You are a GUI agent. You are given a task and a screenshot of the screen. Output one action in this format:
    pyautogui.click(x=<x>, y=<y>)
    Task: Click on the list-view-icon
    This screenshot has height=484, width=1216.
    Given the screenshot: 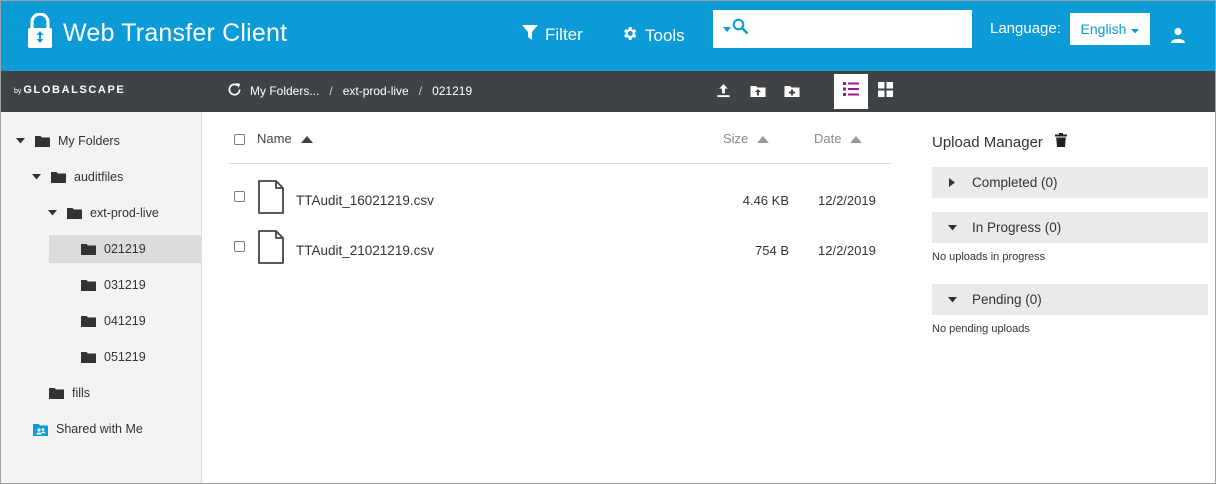 What is the action you would take?
    pyautogui.click(x=851, y=91)
    